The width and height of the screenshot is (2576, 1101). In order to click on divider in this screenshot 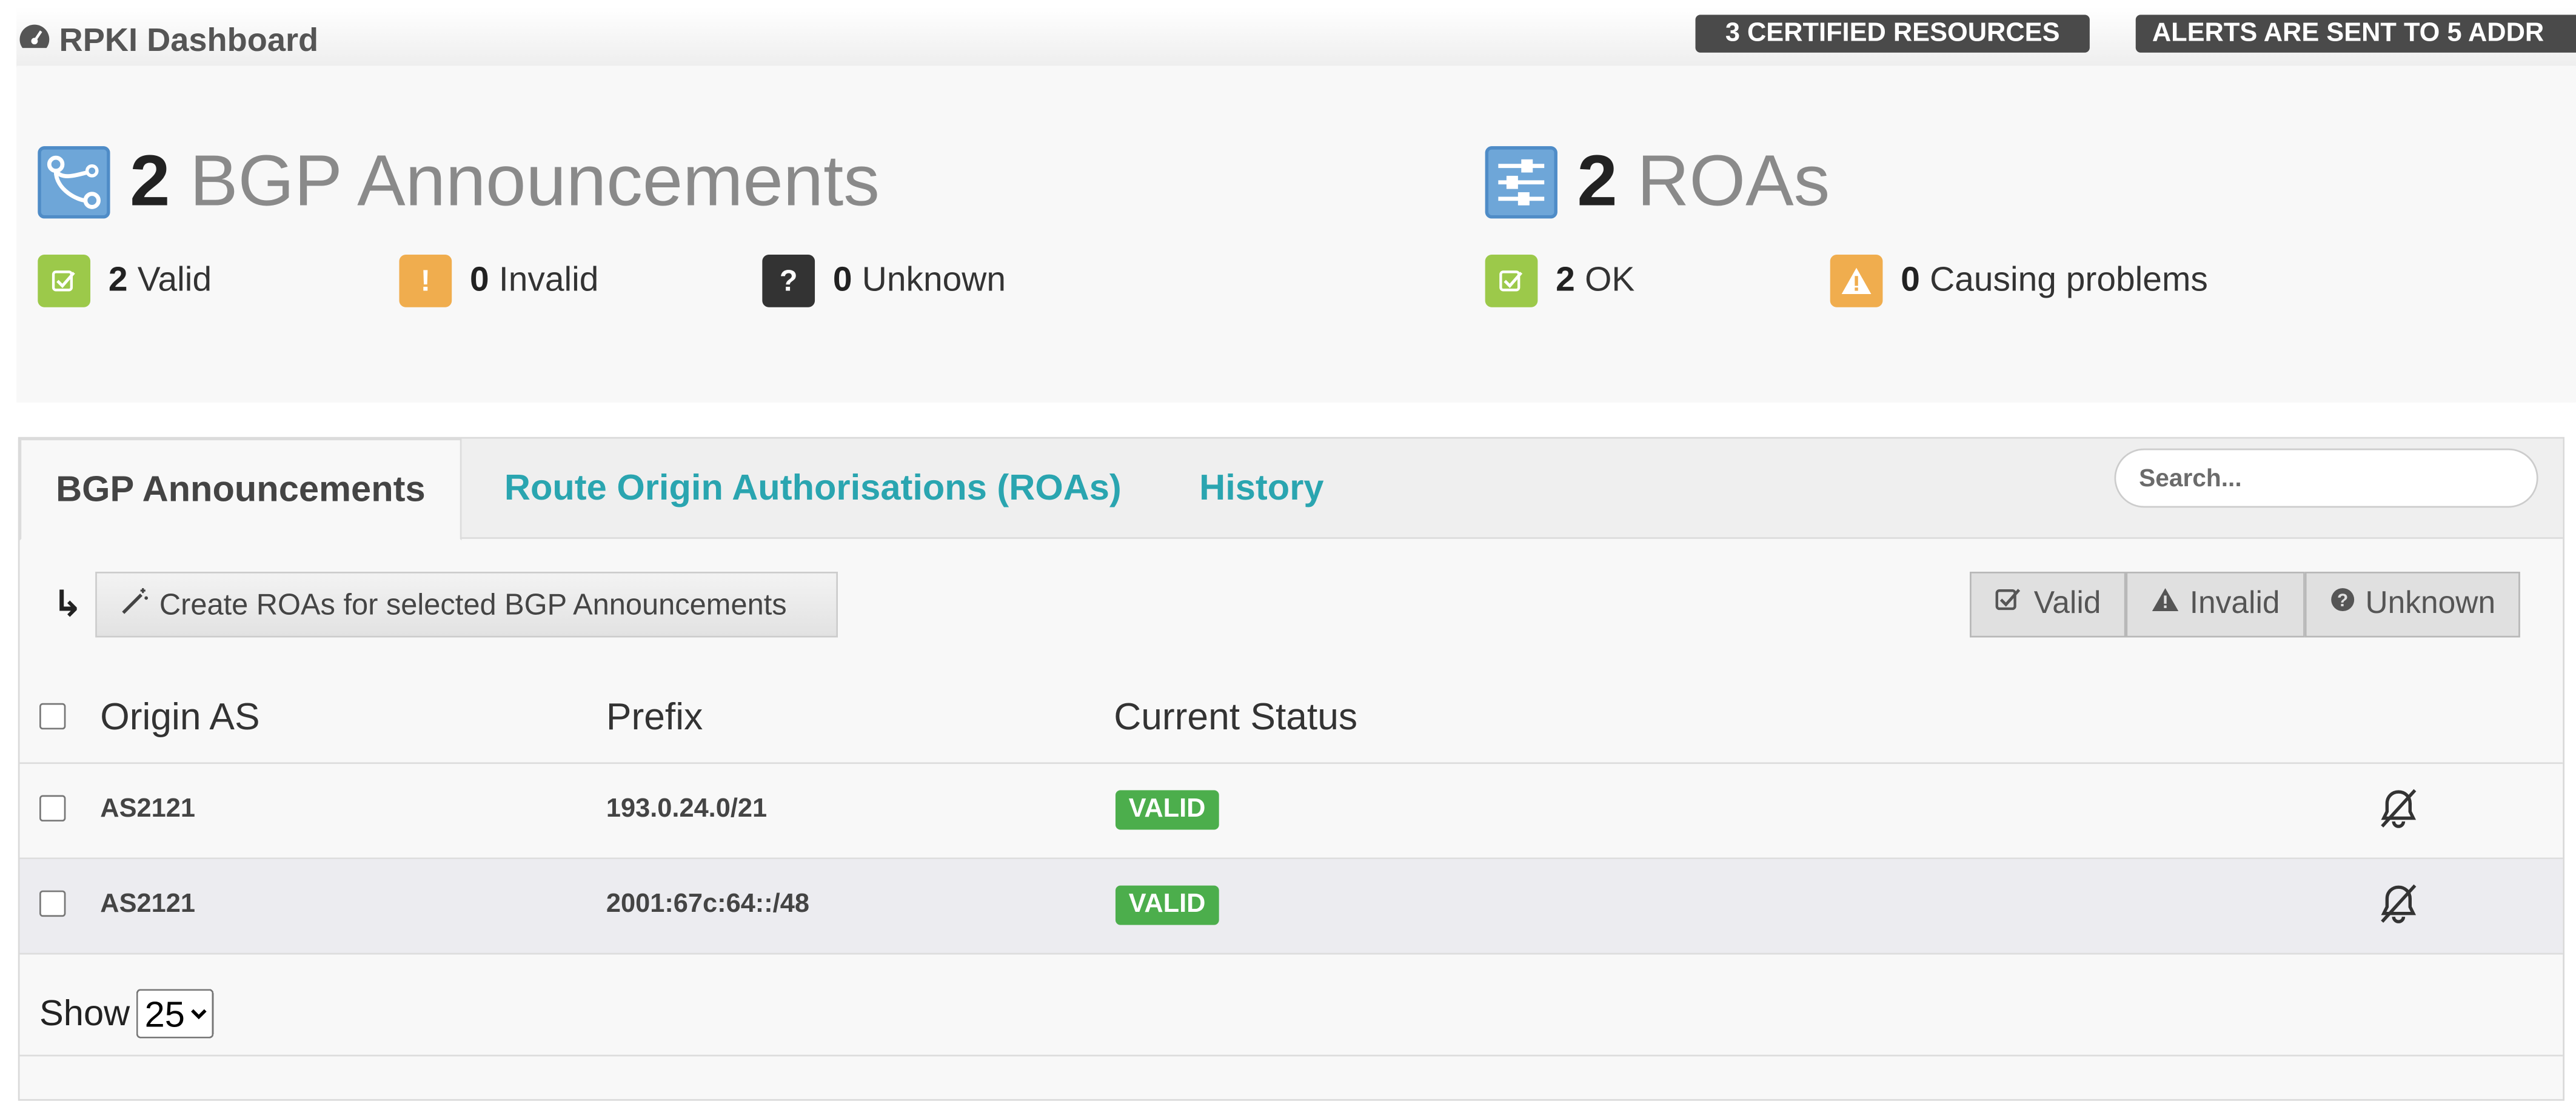, I will do `click(1291, 1055)`.